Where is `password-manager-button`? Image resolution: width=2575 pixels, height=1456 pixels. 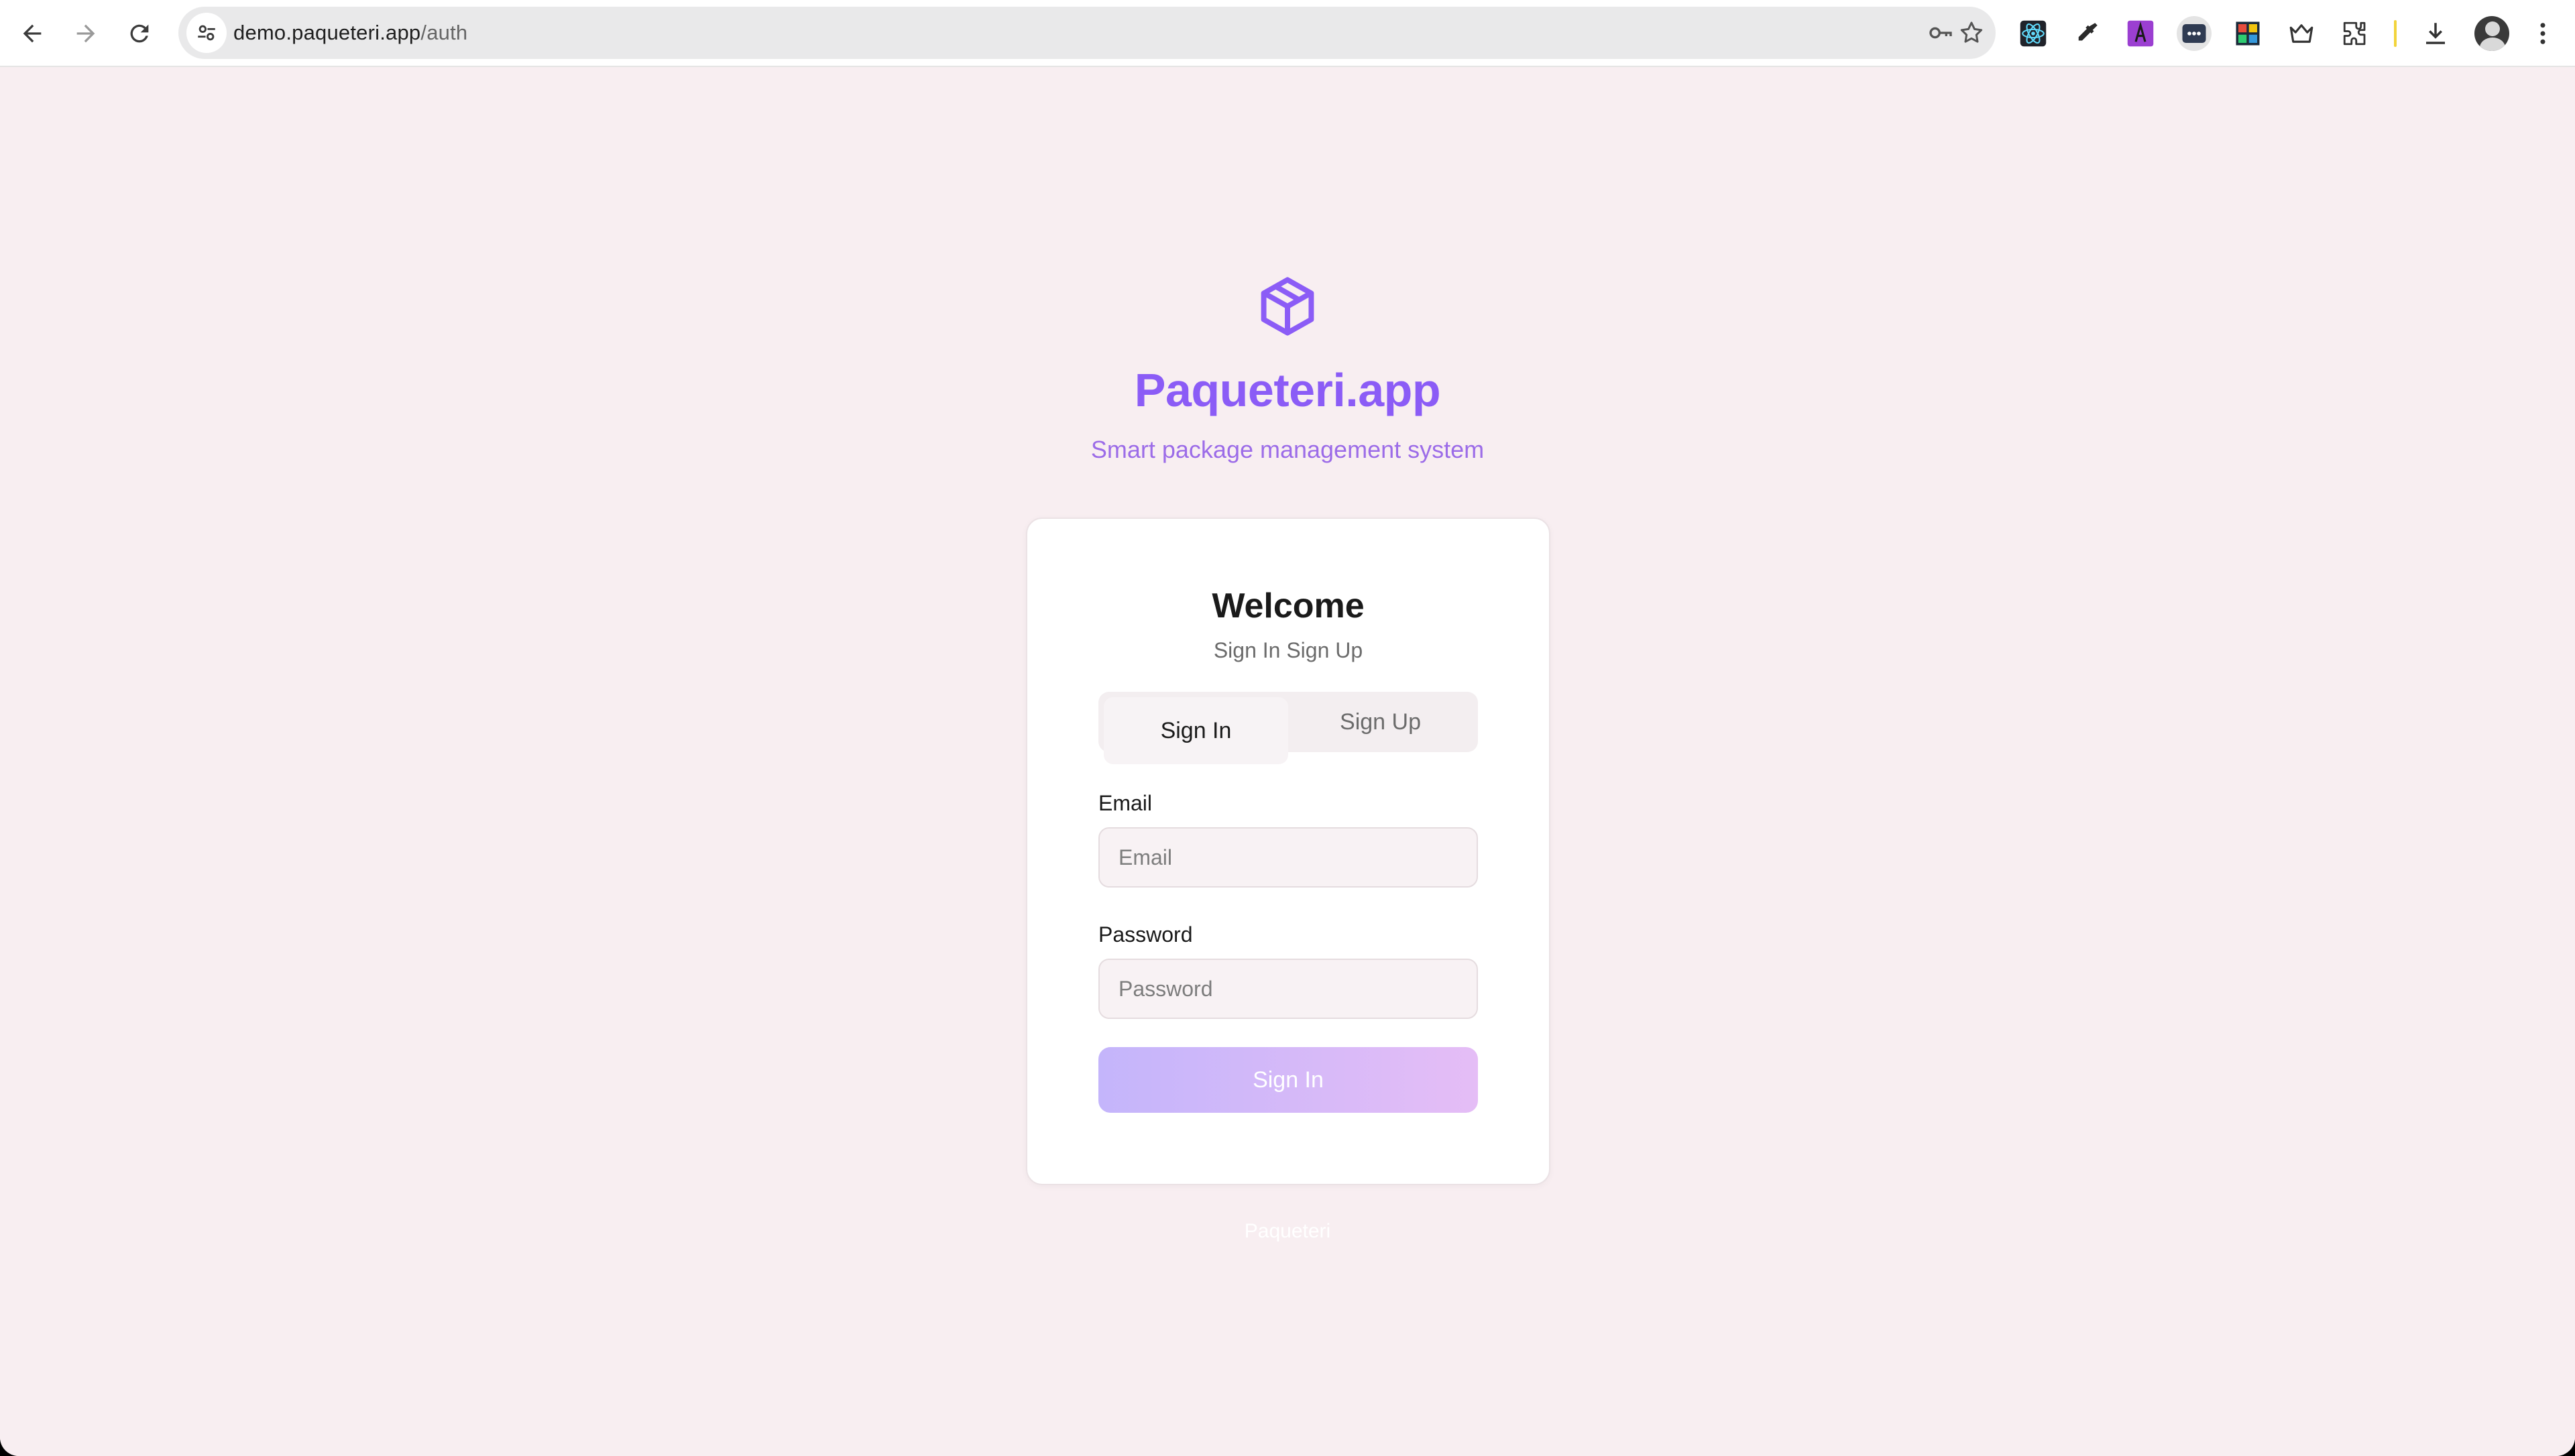
password-manager-button is located at coordinates (1940, 33).